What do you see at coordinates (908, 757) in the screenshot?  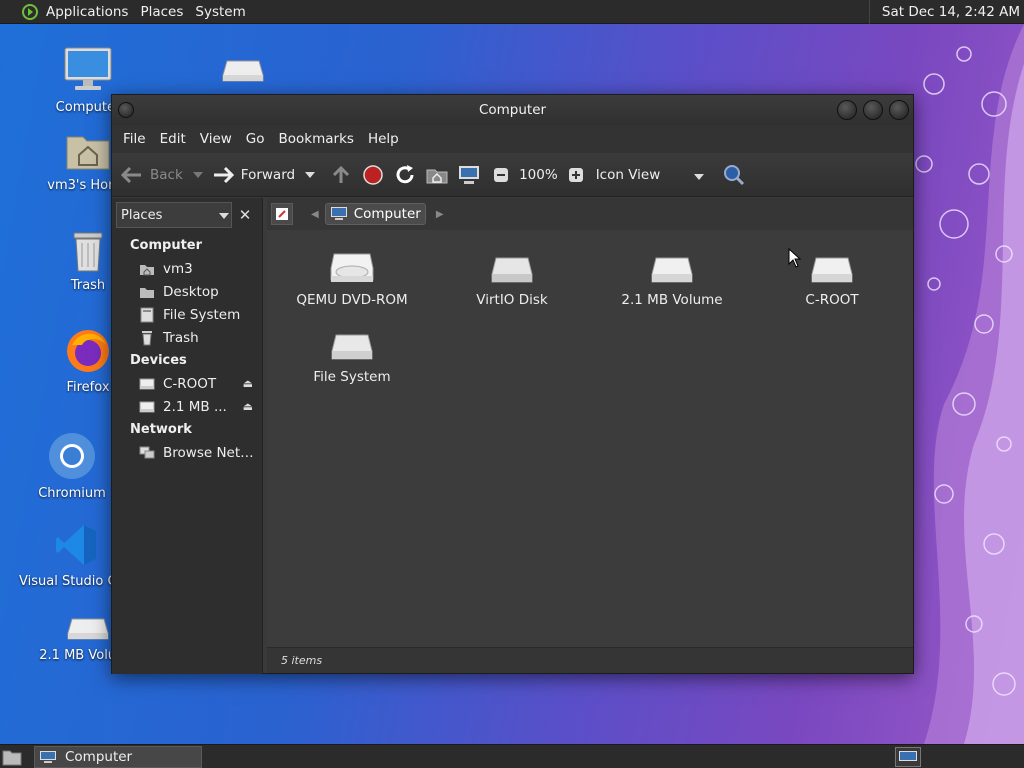 I see `workspace-switcher` at bounding box center [908, 757].